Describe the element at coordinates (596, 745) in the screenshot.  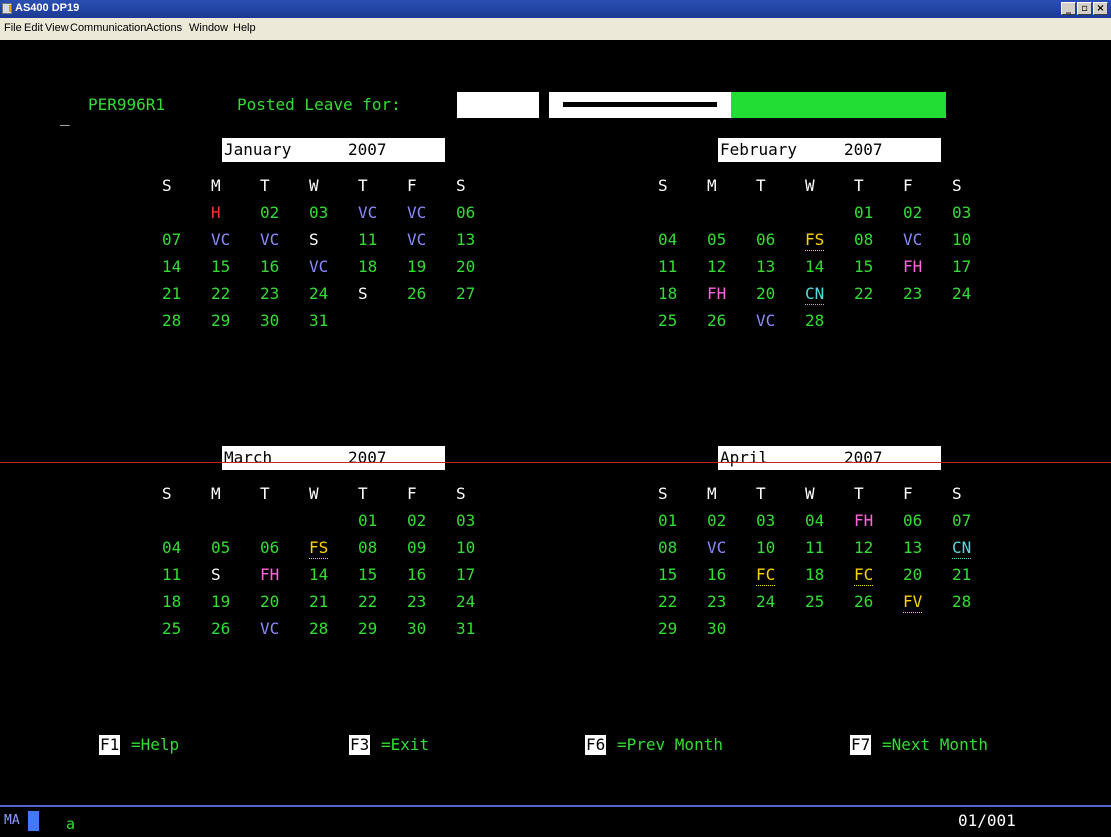
I see `fkey-prev-month-key: F6` at that location.